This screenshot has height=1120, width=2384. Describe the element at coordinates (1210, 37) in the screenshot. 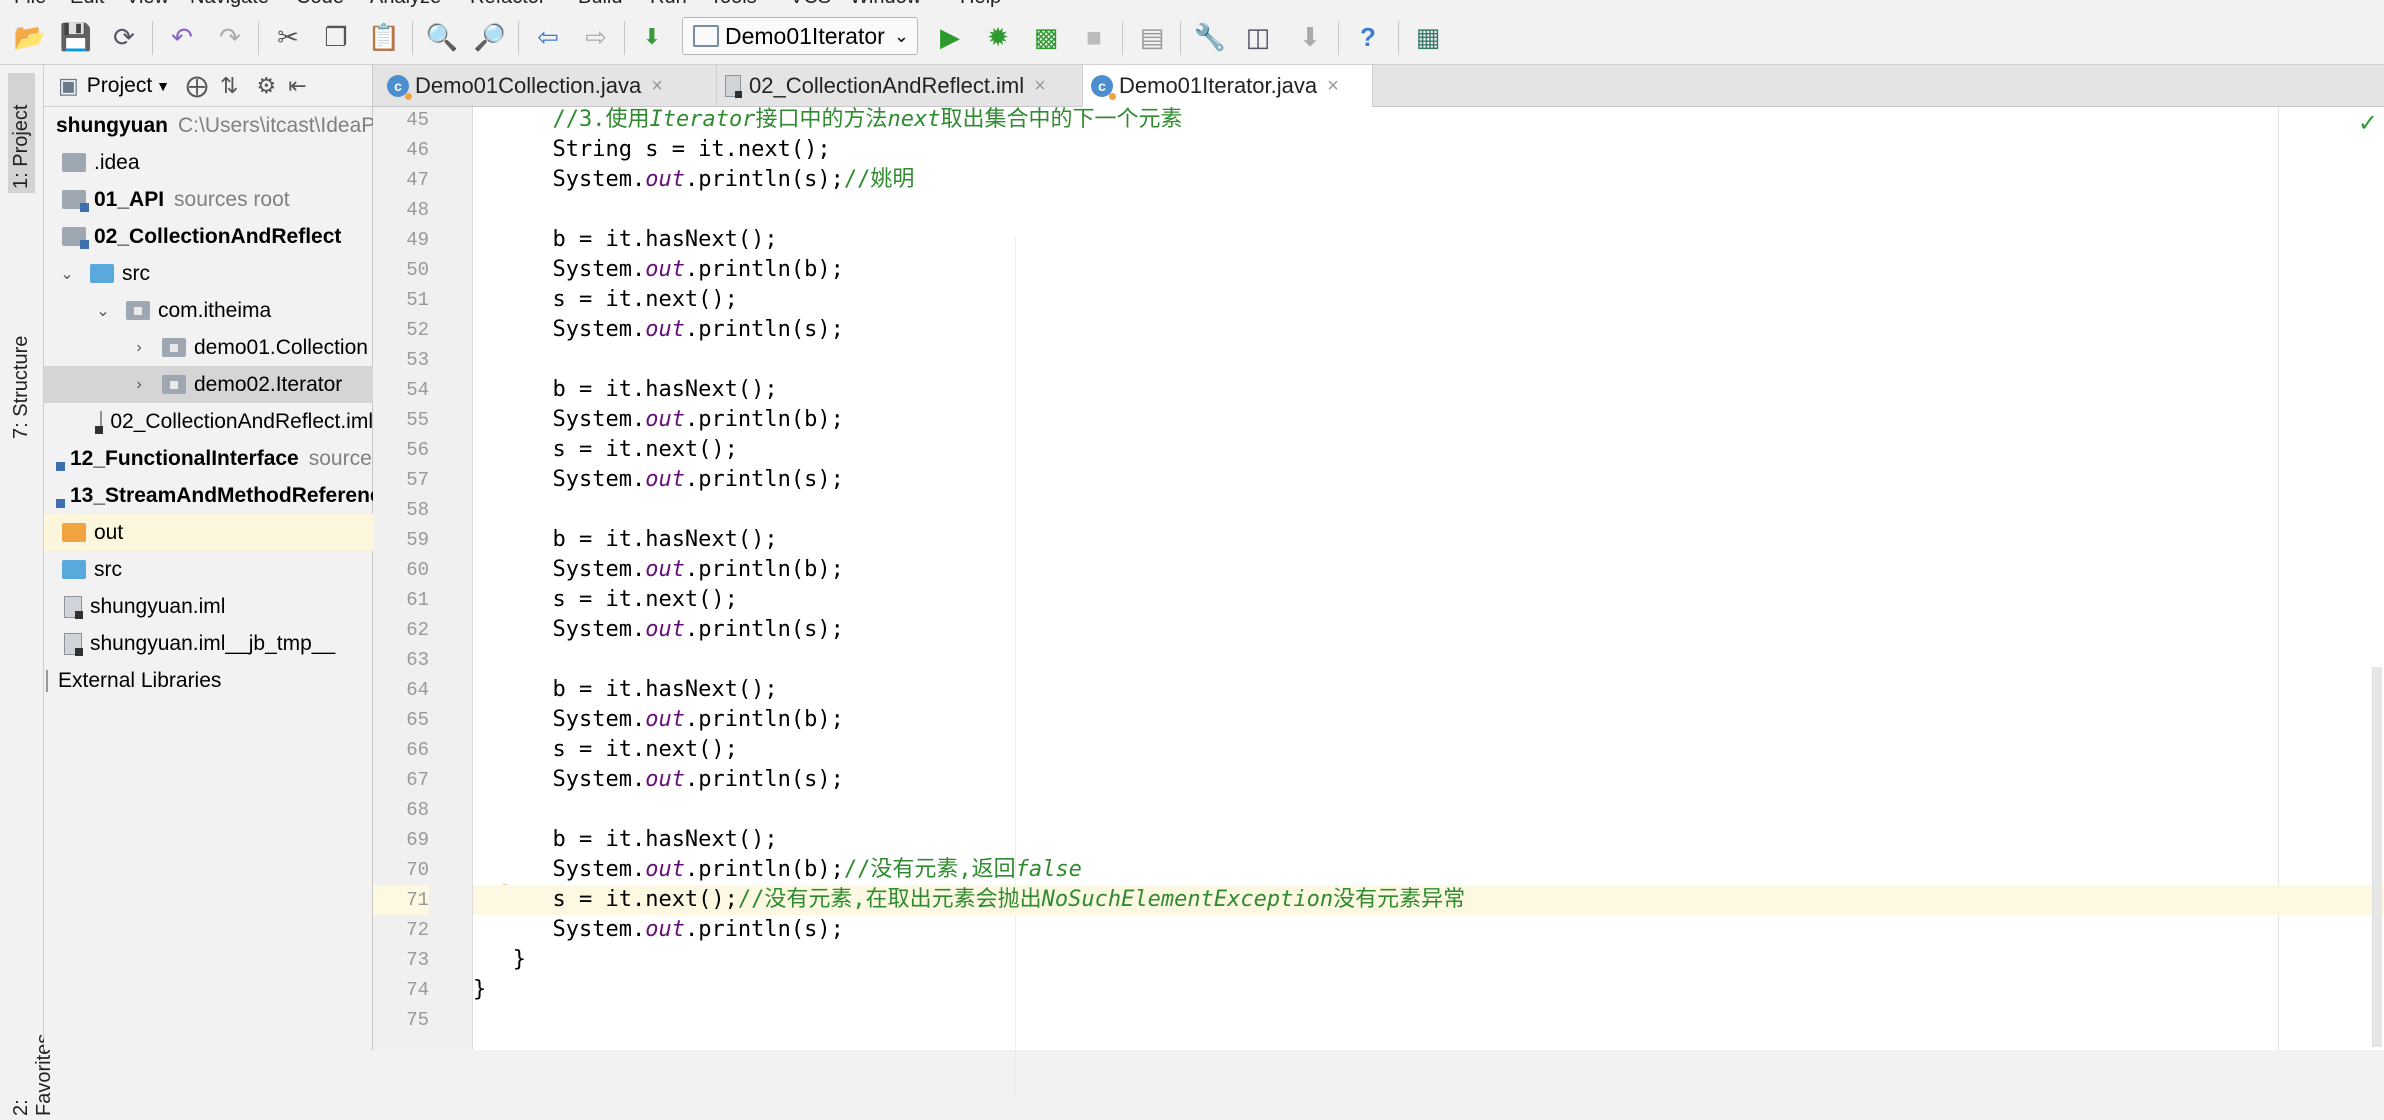

I see `settings-icon: 🔧` at that location.